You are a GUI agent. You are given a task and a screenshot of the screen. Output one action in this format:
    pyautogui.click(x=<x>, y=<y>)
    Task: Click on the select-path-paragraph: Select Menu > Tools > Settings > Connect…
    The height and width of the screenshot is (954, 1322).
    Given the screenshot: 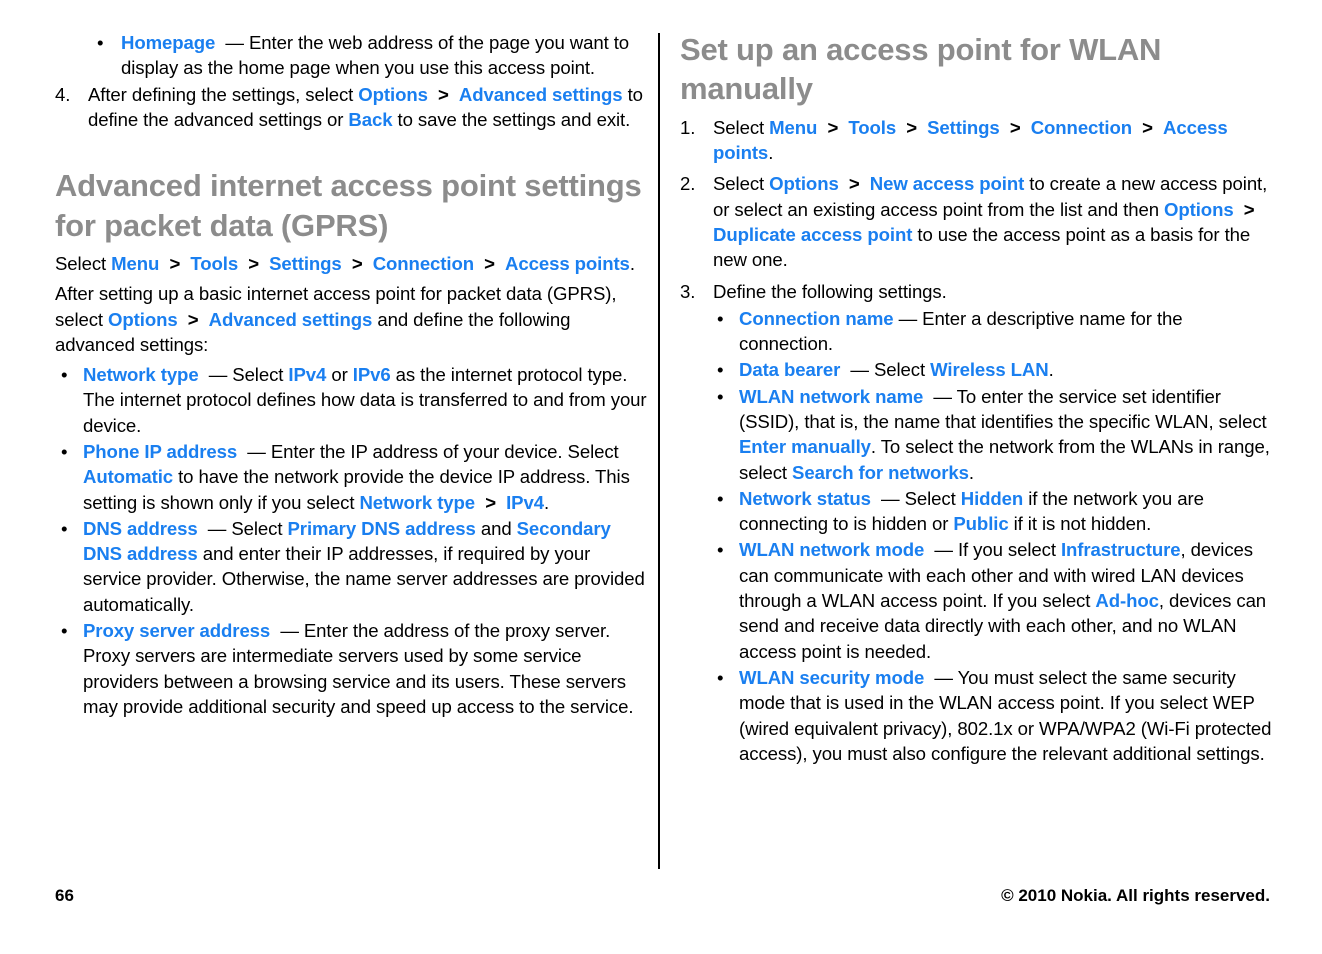 What is the action you would take?
    pyautogui.click(x=351, y=263)
    